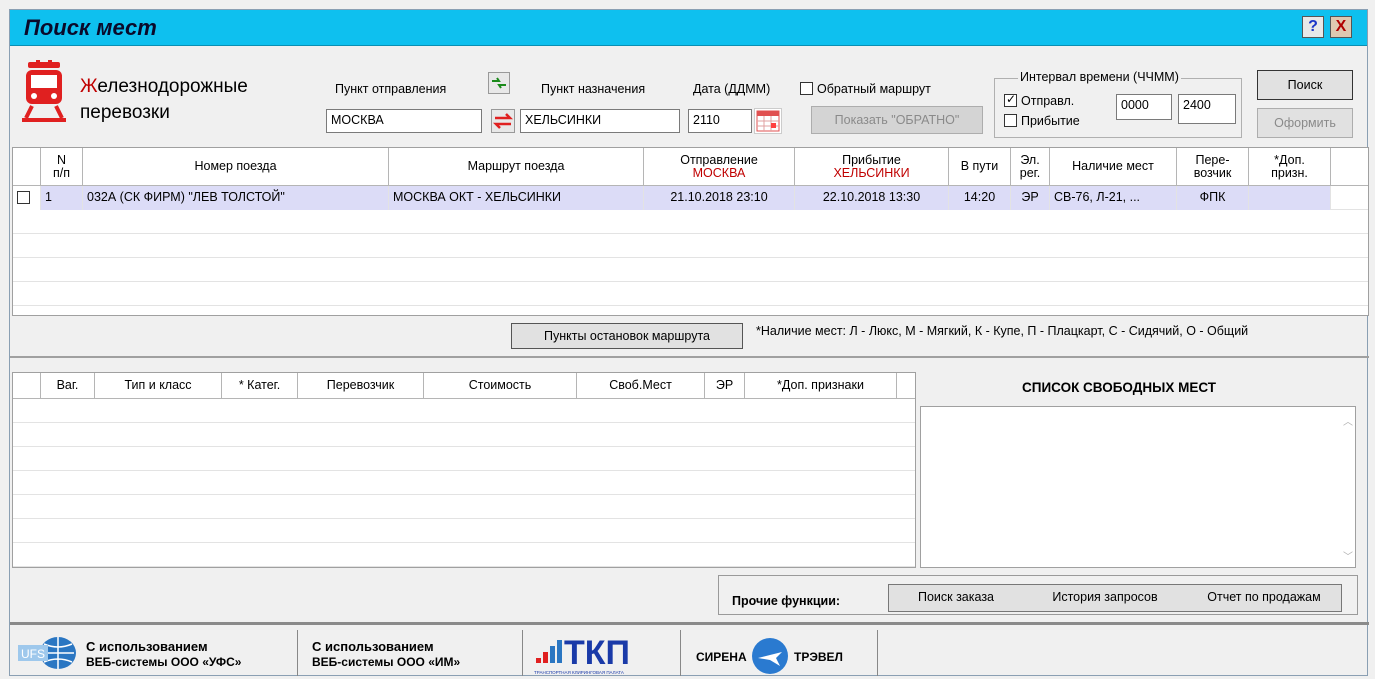 Image resolution: width=1375 pixels, height=679 pixels. Describe the element at coordinates (1138, 487) in the screenshot. I see `free-seats-list: ︿ ﹀` at that location.